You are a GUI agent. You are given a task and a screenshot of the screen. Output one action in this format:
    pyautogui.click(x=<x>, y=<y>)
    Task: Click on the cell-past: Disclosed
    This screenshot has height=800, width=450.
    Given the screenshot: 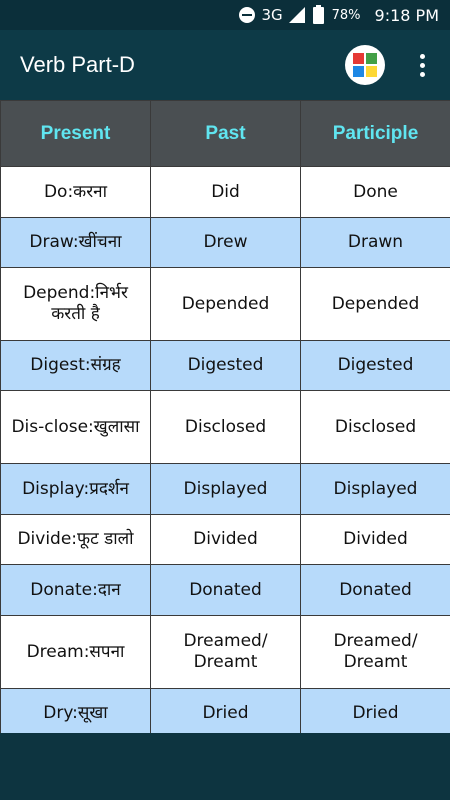 What is the action you would take?
    pyautogui.click(x=225, y=427)
    